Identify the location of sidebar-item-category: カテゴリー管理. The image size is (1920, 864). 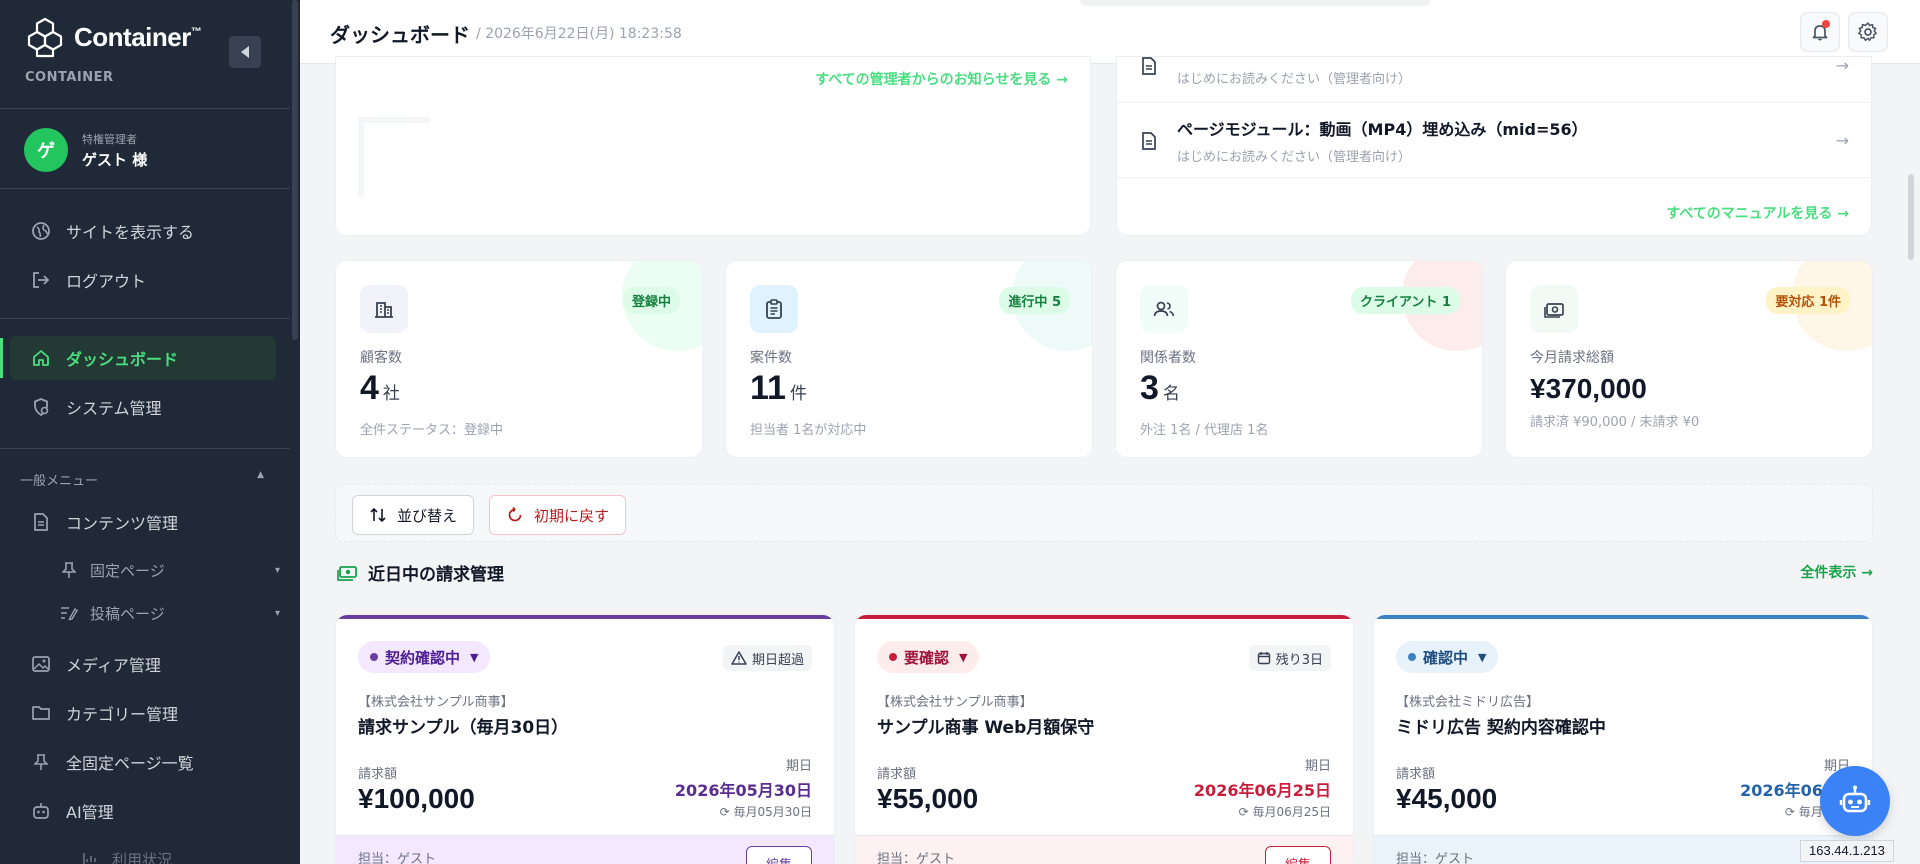
(143, 713).